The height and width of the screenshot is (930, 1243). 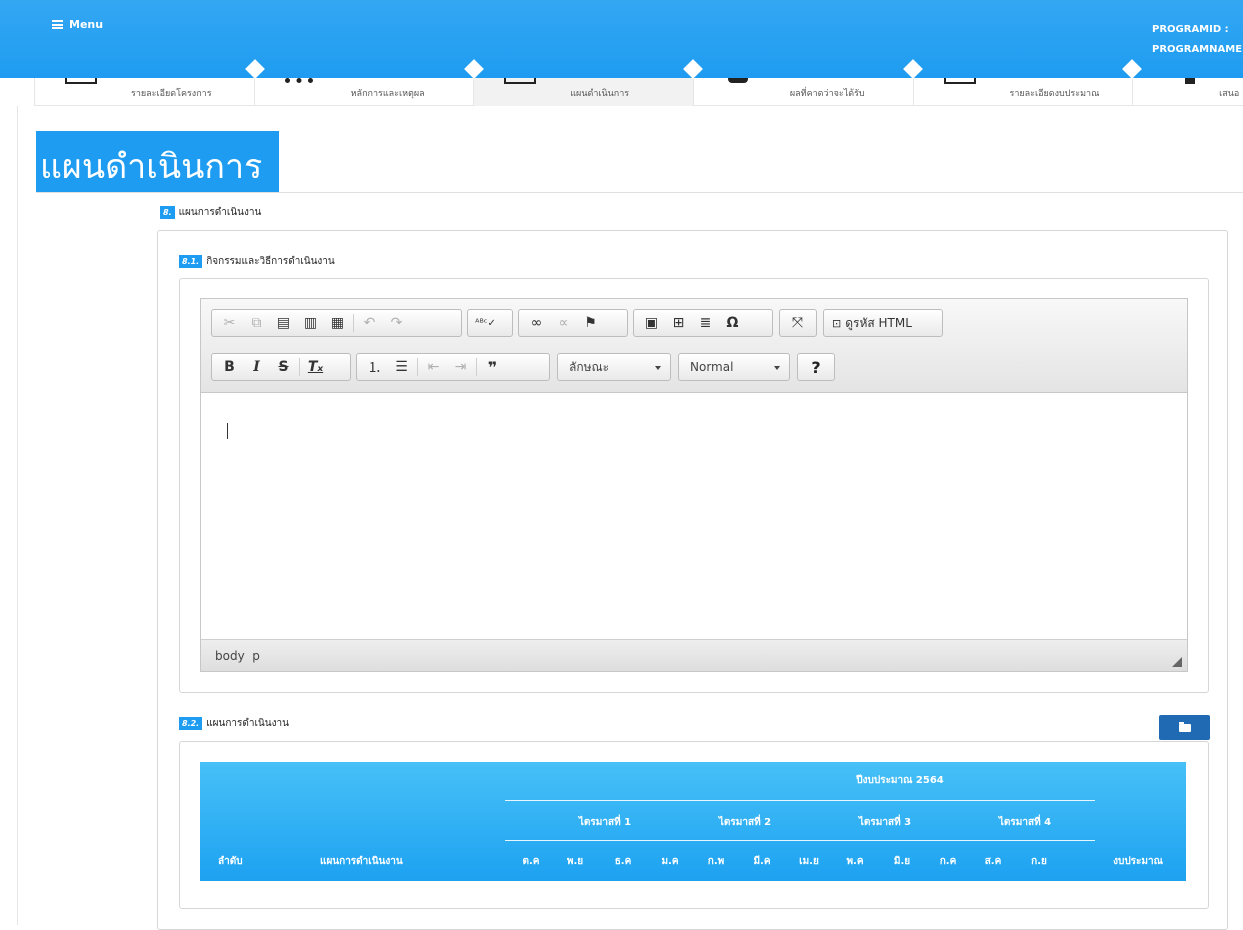 I want to click on month-header: มิ.ย, so click(x=902, y=861).